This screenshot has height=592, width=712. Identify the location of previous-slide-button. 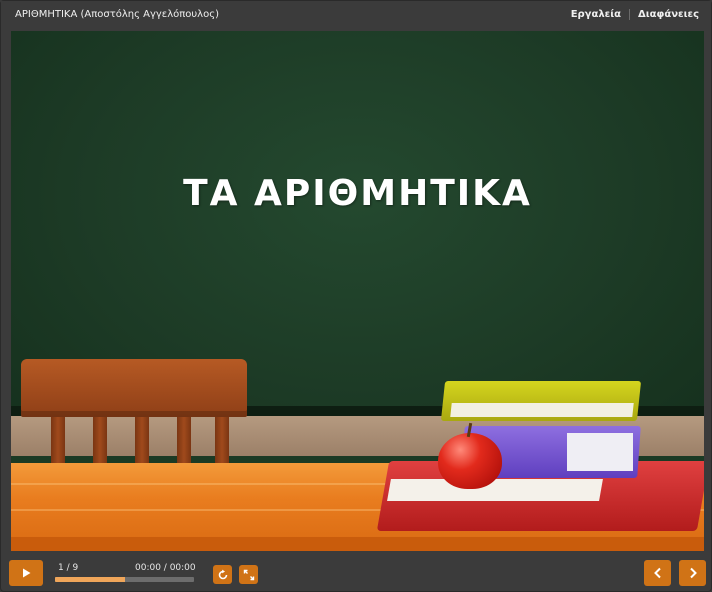
(657, 573).